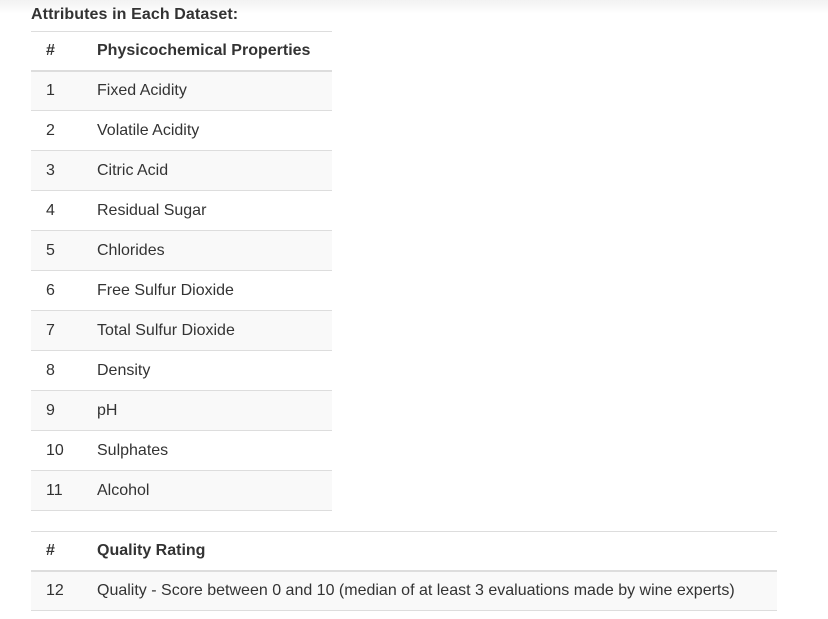 Image resolution: width=828 pixels, height=619 pixels. I want to click on section-heading: Attributes in Each Dataset:, so click(135, 14).